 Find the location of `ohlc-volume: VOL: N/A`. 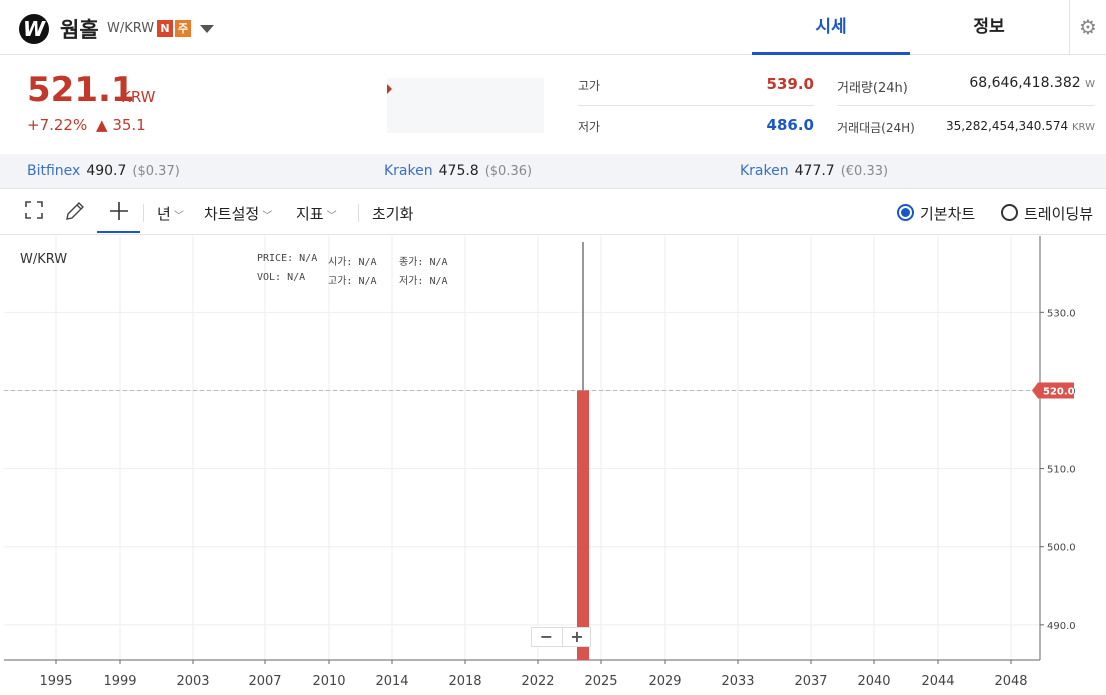

ohlc-volume: VOL: N/A is located at coordinates (281, 277).